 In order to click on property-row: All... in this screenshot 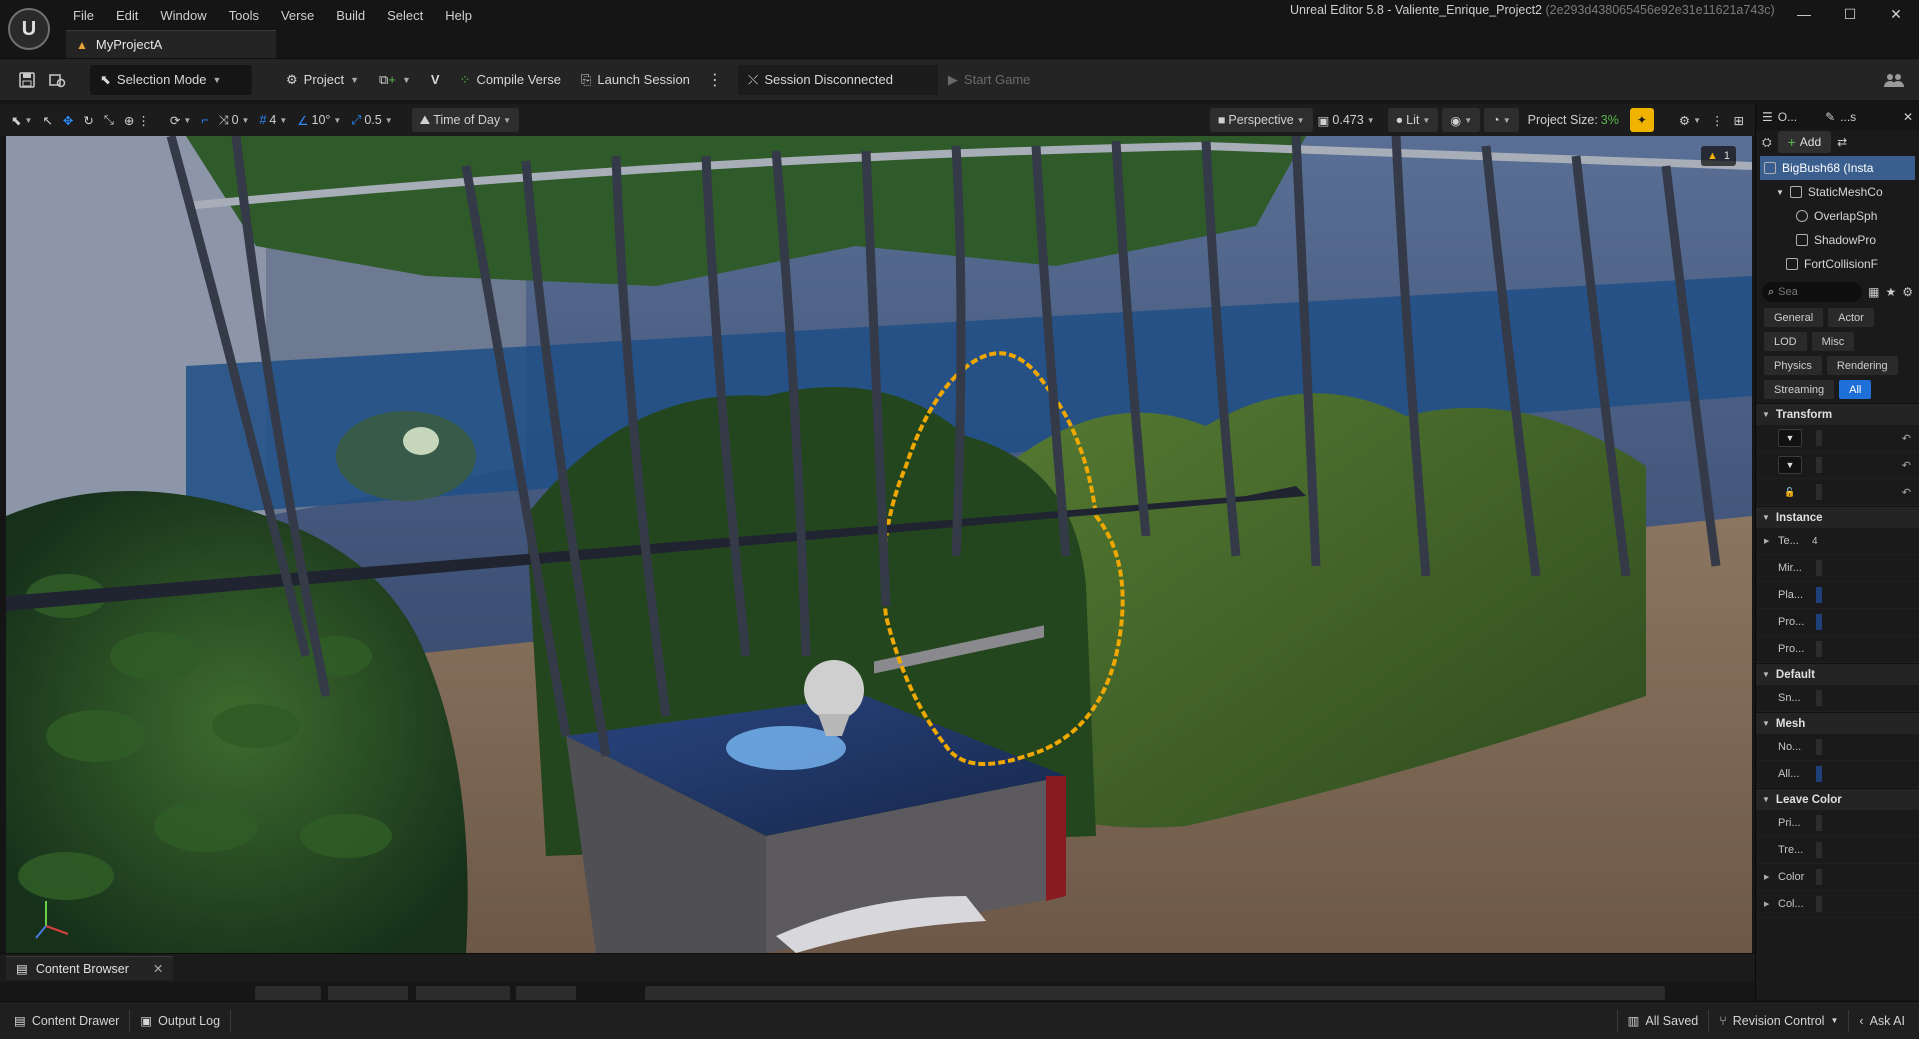, I will do `click(1837, 774)`.